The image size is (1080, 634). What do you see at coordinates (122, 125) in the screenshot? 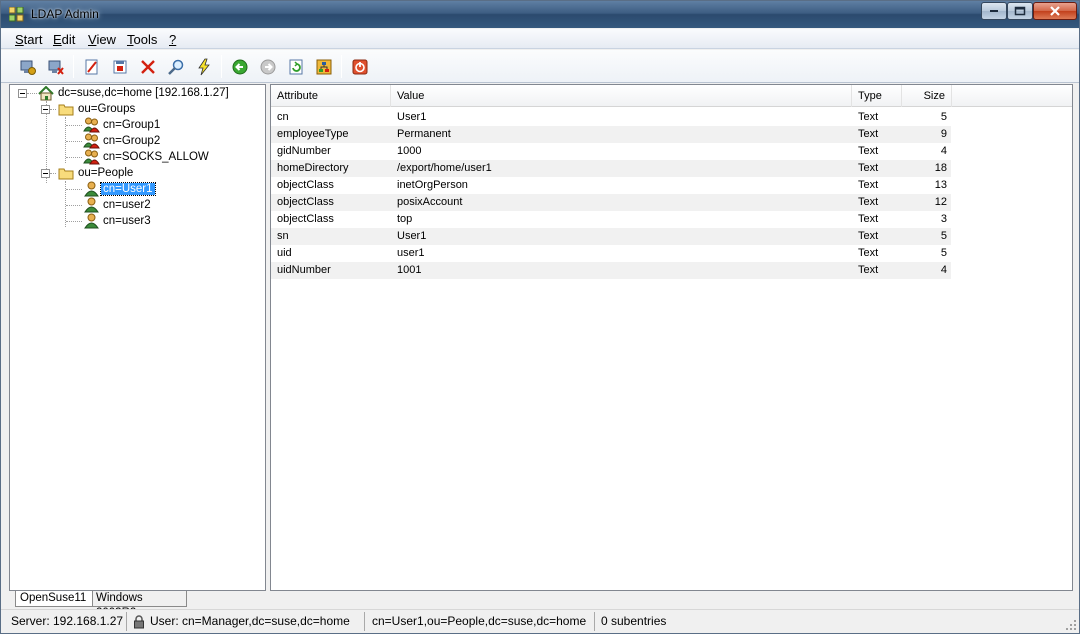
I see `tree-node-group1: cn=Group1` at bounding box center [122, 125].